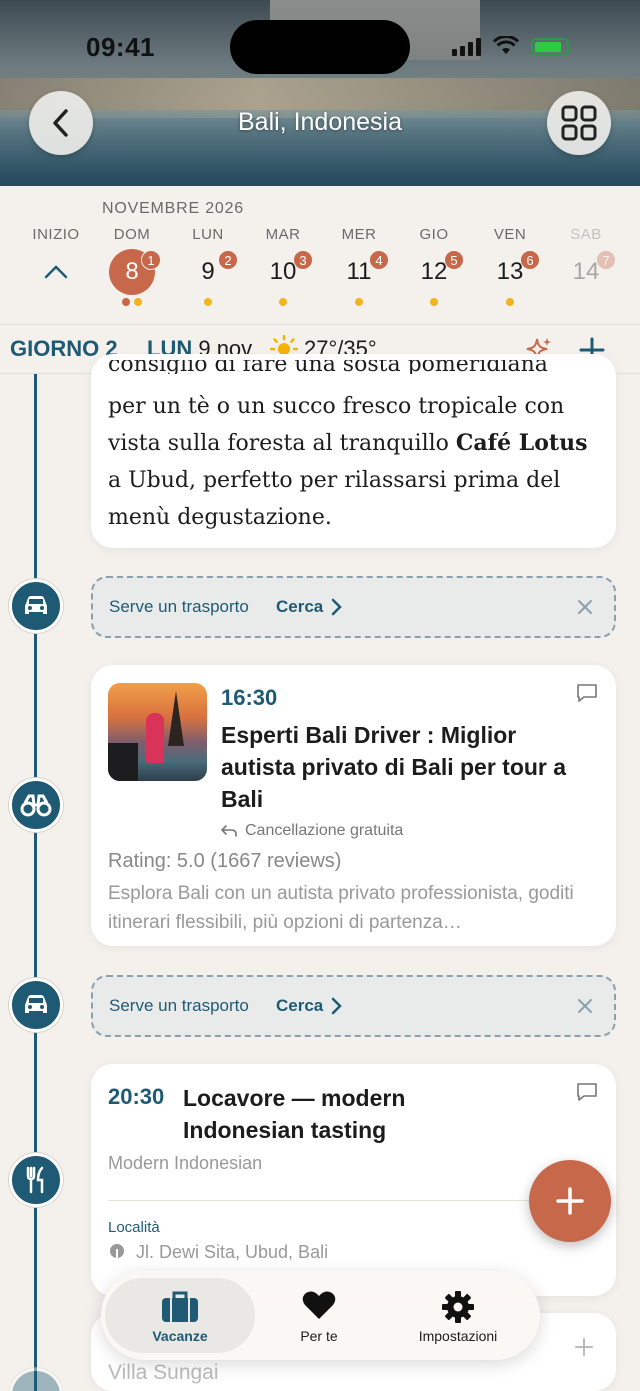 This screenshot has height=1391, width=640. Describe the element at coordinates (282, 443) in the screenshot. I see `note-line-text: vista sulla foresta al tranquillo` at that location.